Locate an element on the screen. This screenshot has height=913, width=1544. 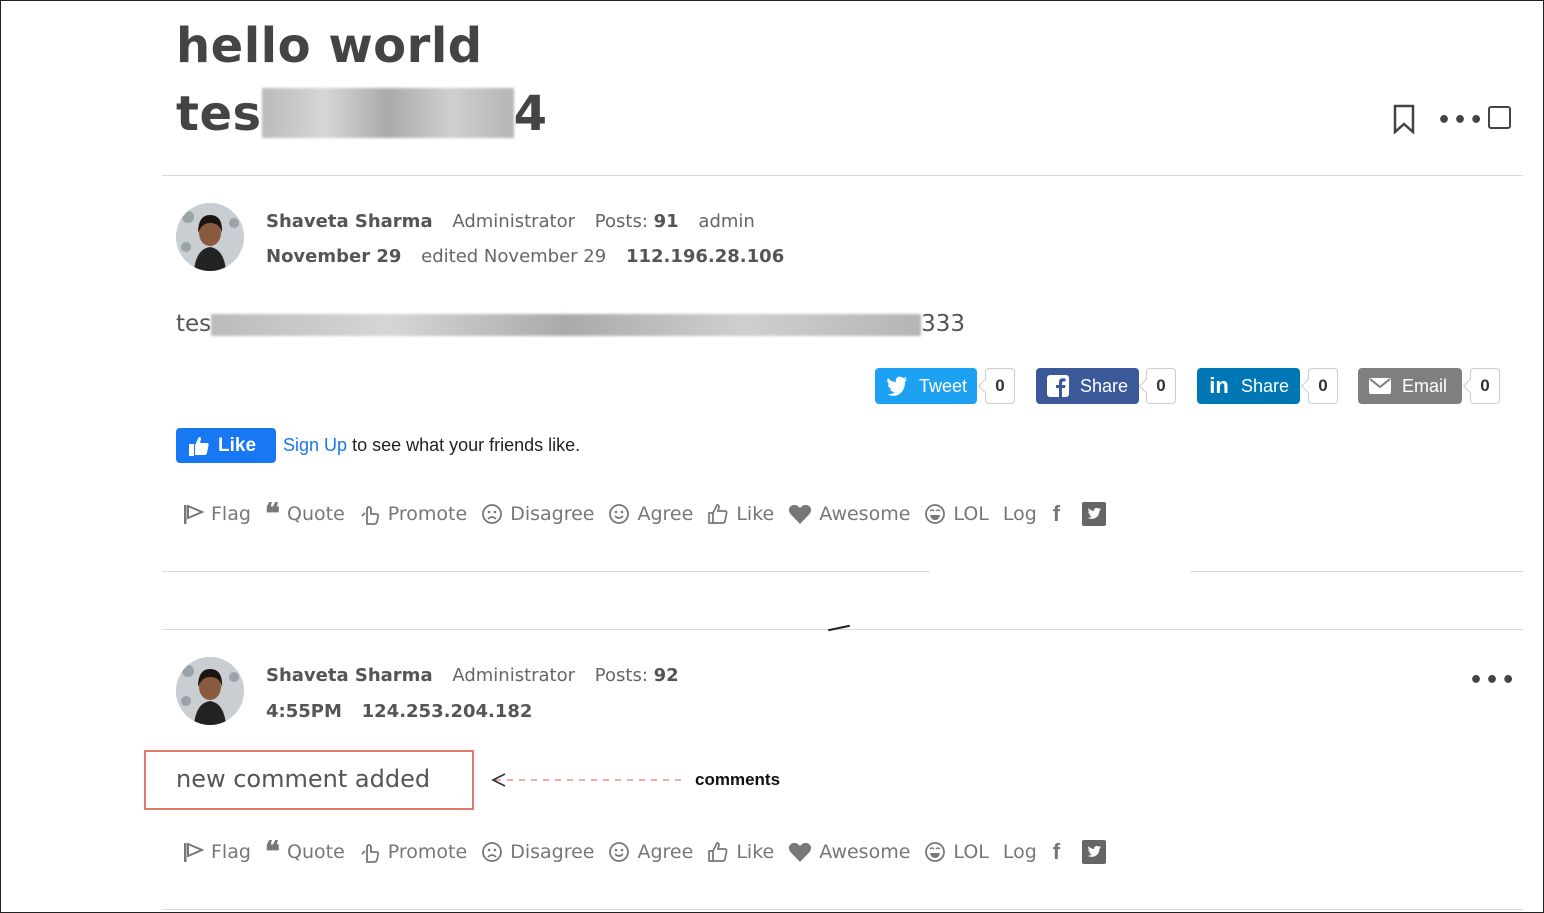
comment-posts-label: Posts: is located at coordinates (621, 675).